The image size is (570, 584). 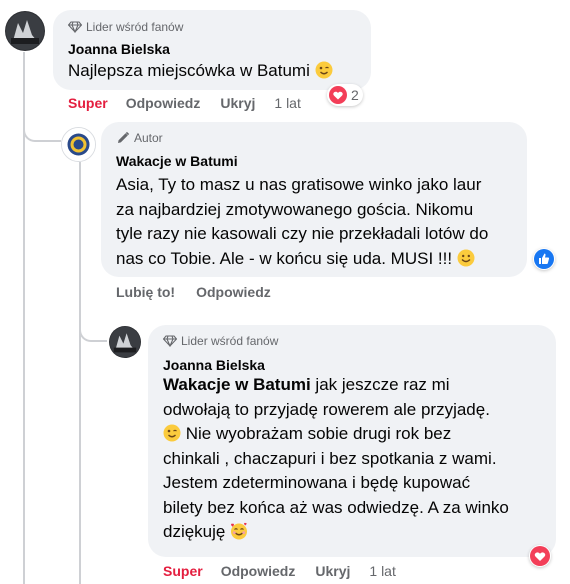 What do you see at coordinates (466, 257) in the screenshot?
I see `smiling-face-icon` at bounding box center [466, 257].